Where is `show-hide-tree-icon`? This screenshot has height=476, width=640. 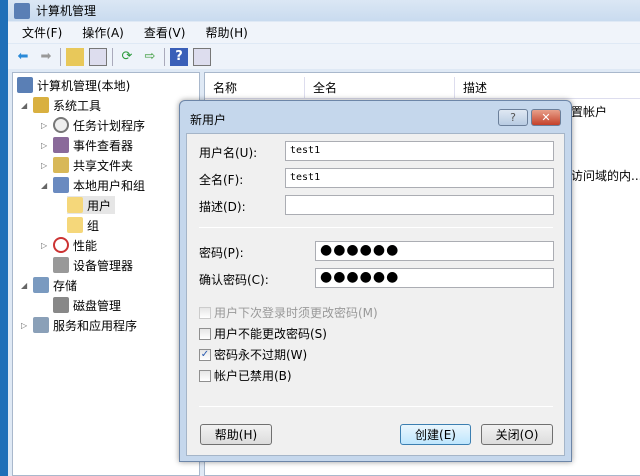
show-hide-tree-icon is located at coordinates (98, 56).